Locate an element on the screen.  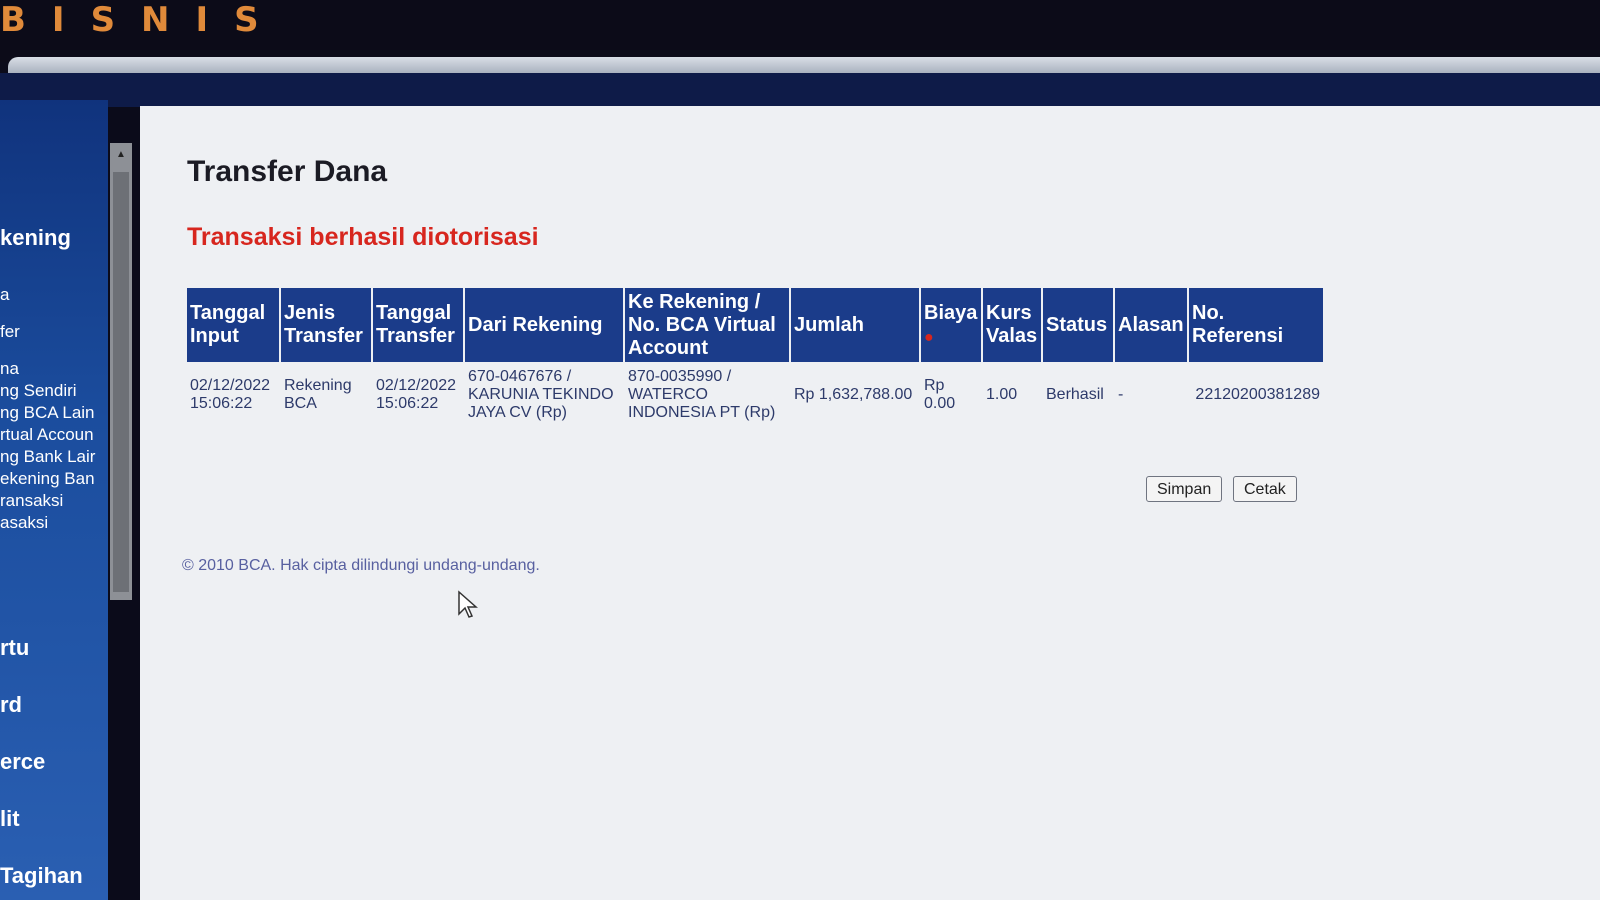
cell-kurs-valas: 1.00 is located at coordinates (1002, 394).